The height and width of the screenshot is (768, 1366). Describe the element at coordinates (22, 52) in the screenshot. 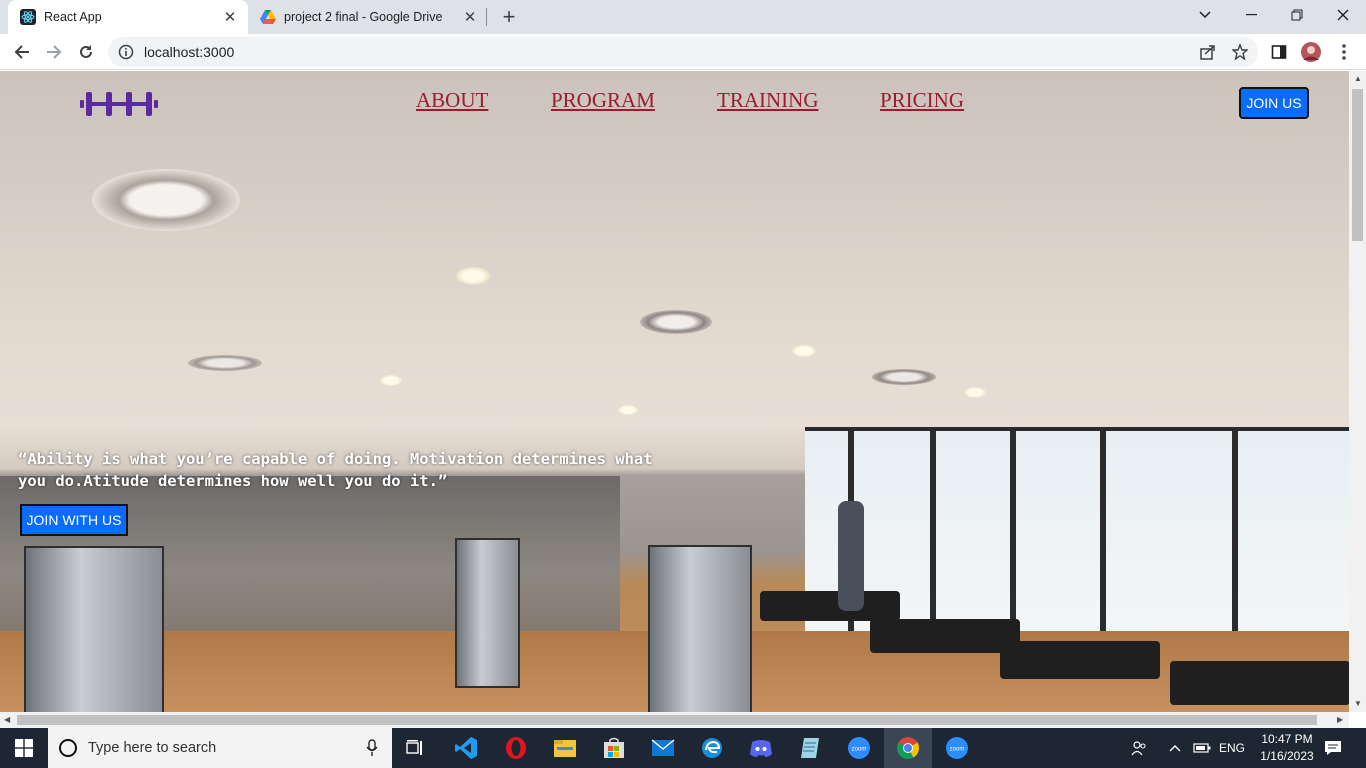

I see `back-icon` at that location.